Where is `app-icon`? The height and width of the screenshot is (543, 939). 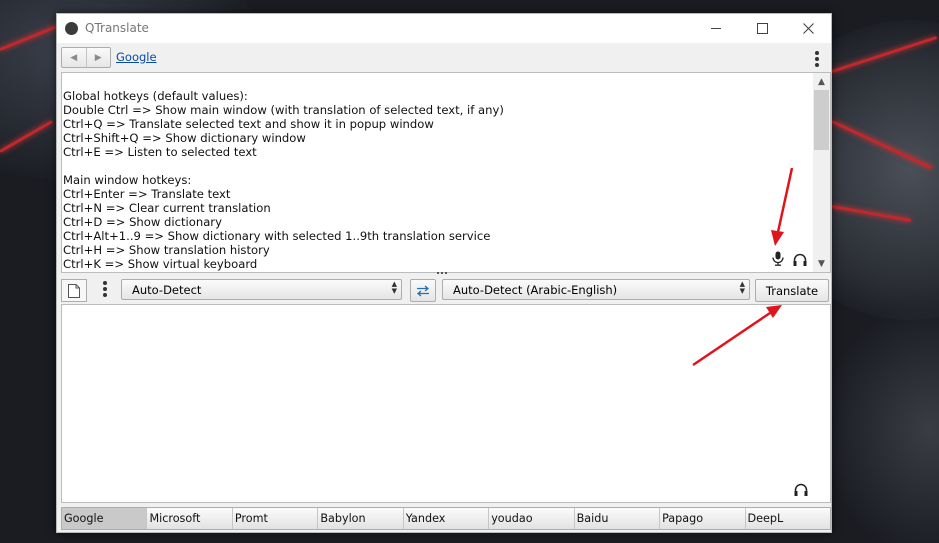 app-icon is located at coordinates (71, 28).